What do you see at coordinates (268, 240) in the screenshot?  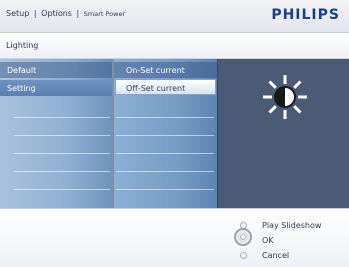 I see `ok-label: OK` at bounding box center [268, 240].